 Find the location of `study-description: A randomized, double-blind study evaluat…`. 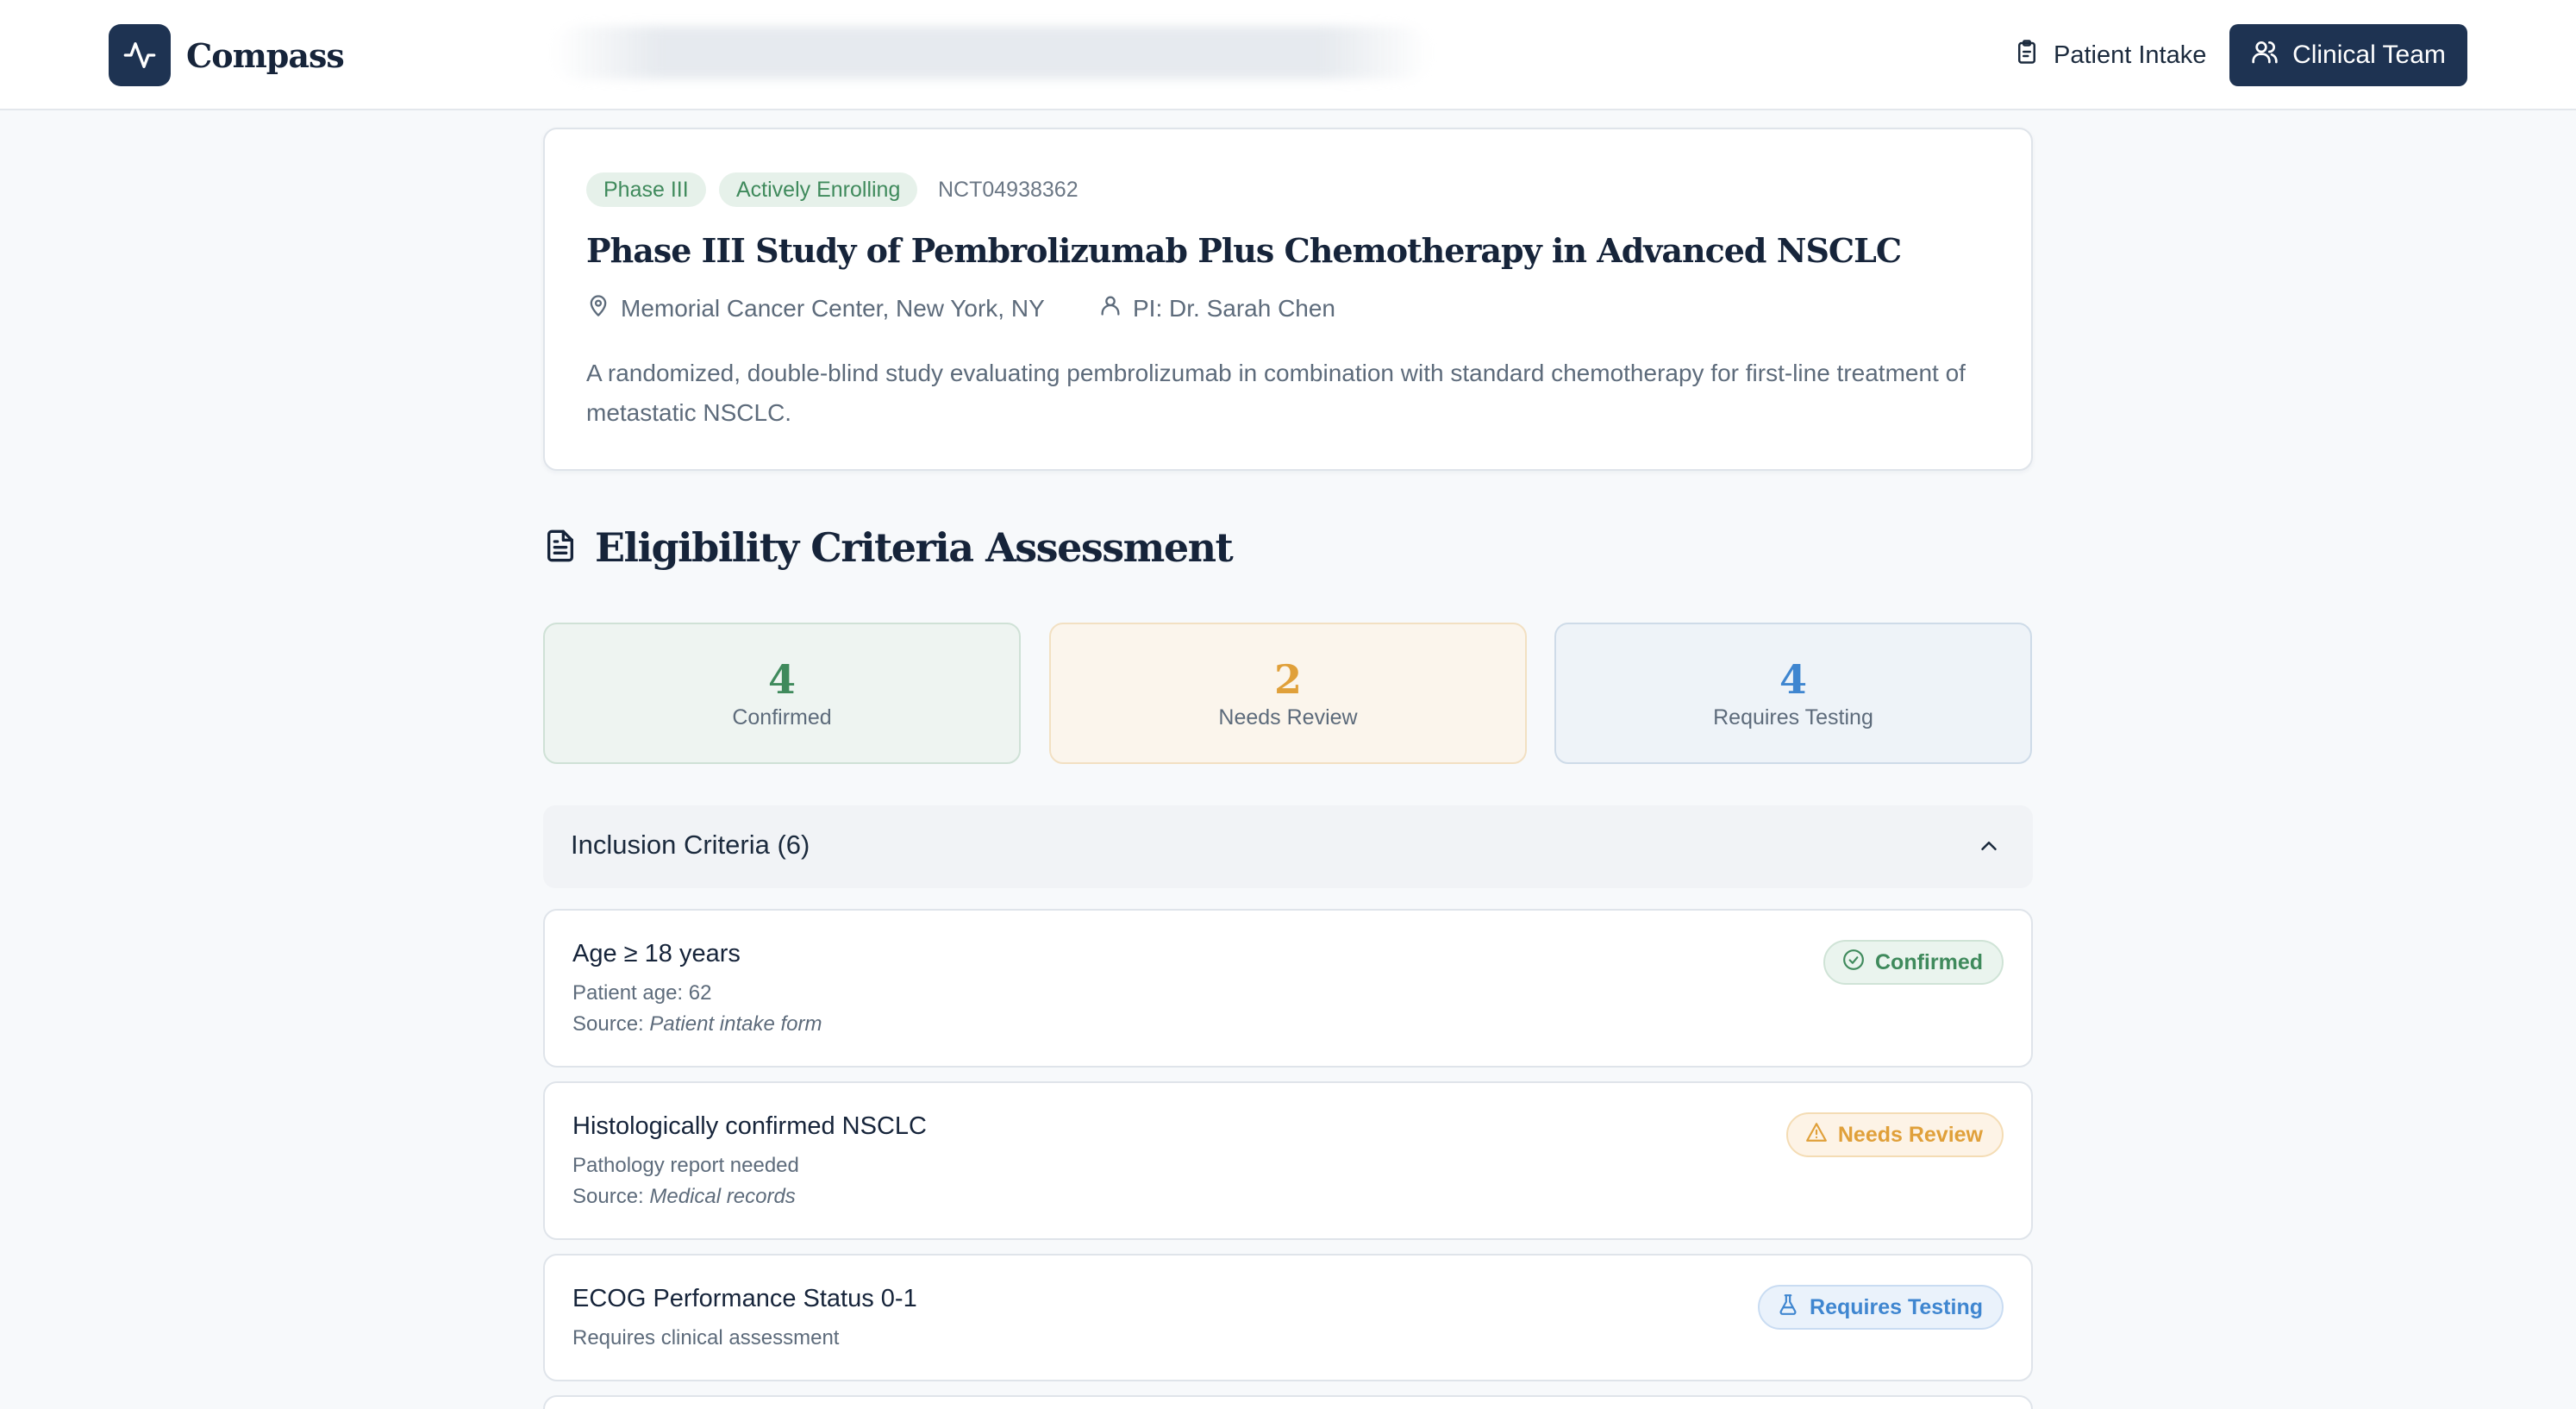

study-description: A randomized, double-blind study evaluat… is located at coordinates (1276, 393).